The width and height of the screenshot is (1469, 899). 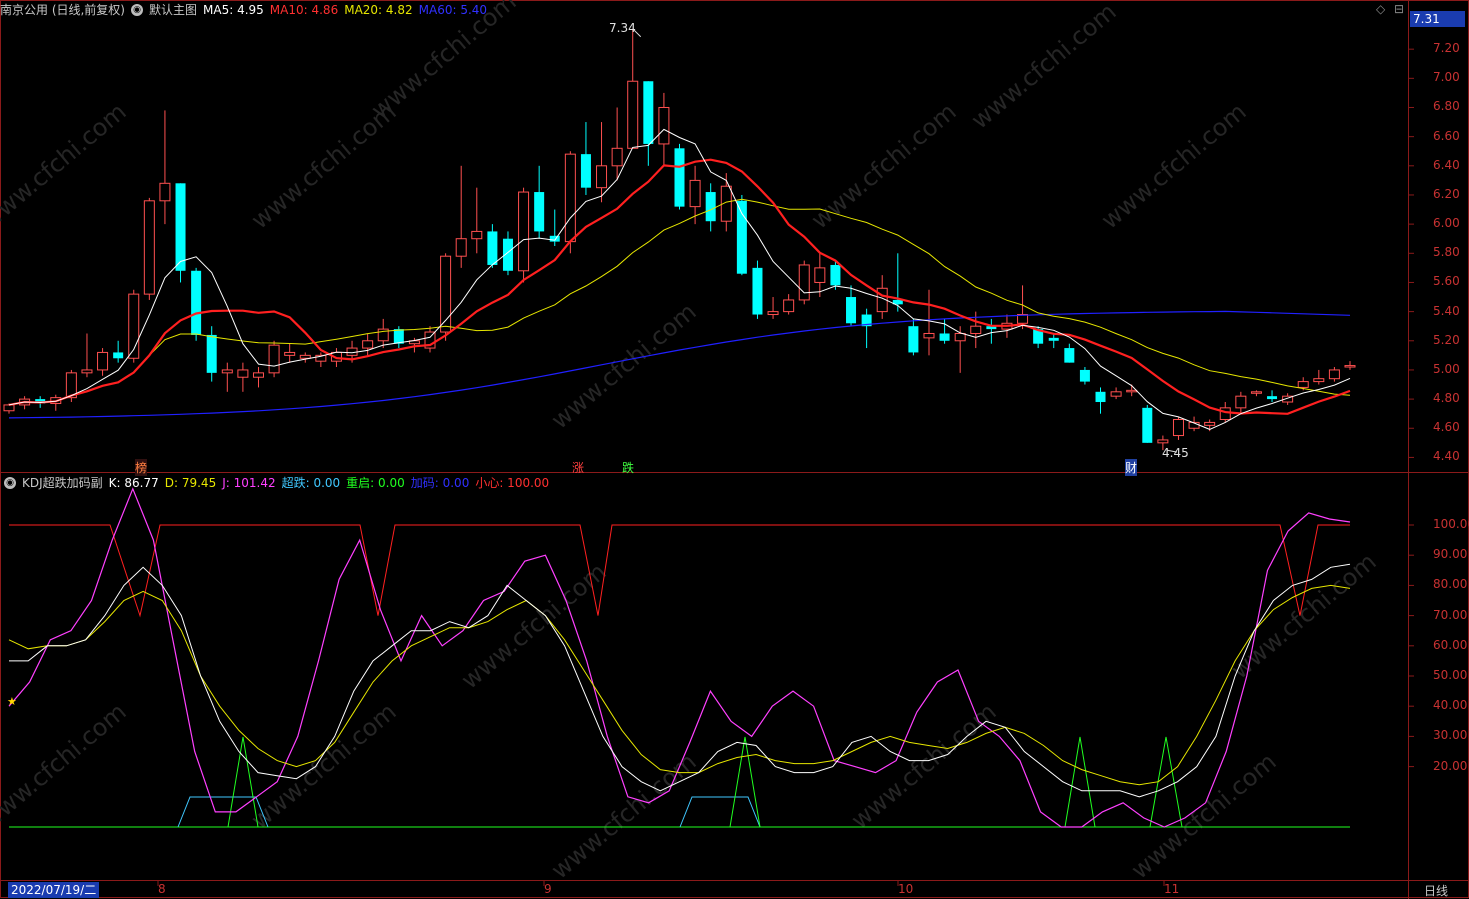 I want to click on stock-title: 南京公用 (日线,前复权), so click(x=62, y=10).